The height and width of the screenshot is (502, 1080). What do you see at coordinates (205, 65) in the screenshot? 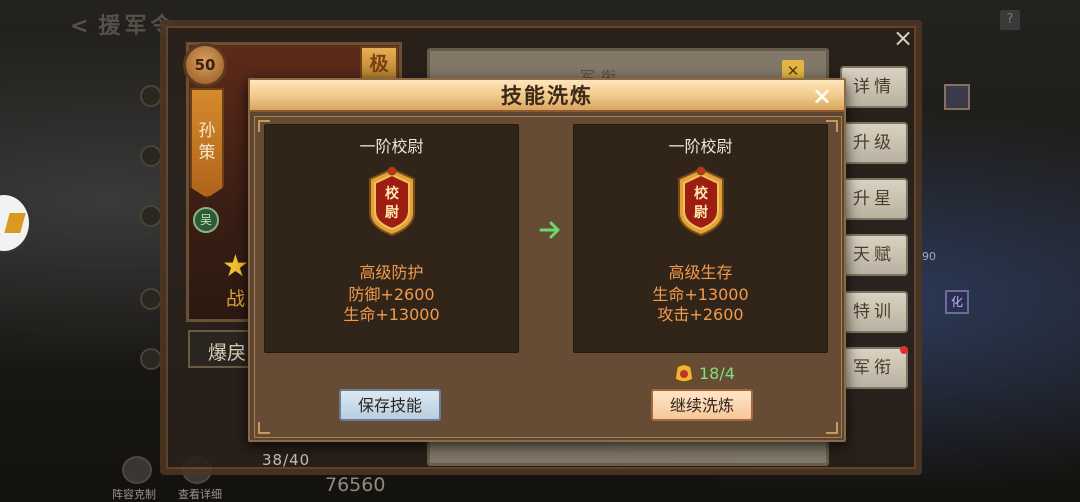
I see `hero-level-badge: 50` at bounding box center [205, 65].